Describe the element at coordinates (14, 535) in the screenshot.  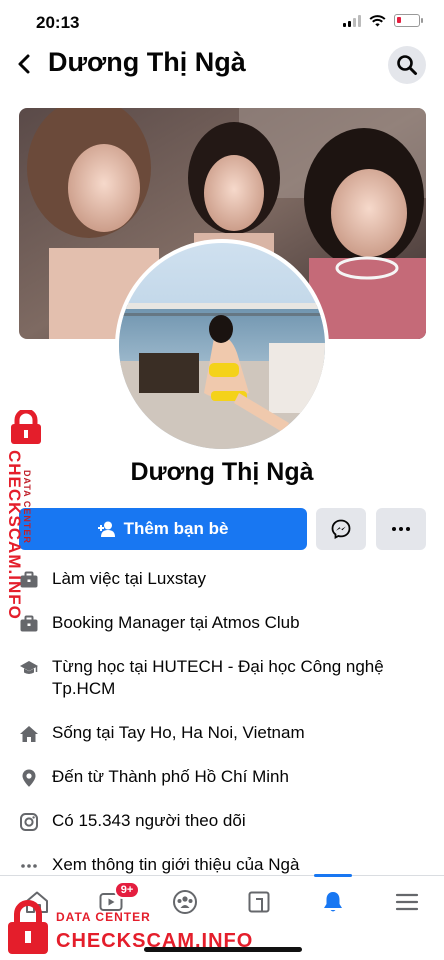
I see `watermark-side-text: CHECKSCAM.INFO` at that location.